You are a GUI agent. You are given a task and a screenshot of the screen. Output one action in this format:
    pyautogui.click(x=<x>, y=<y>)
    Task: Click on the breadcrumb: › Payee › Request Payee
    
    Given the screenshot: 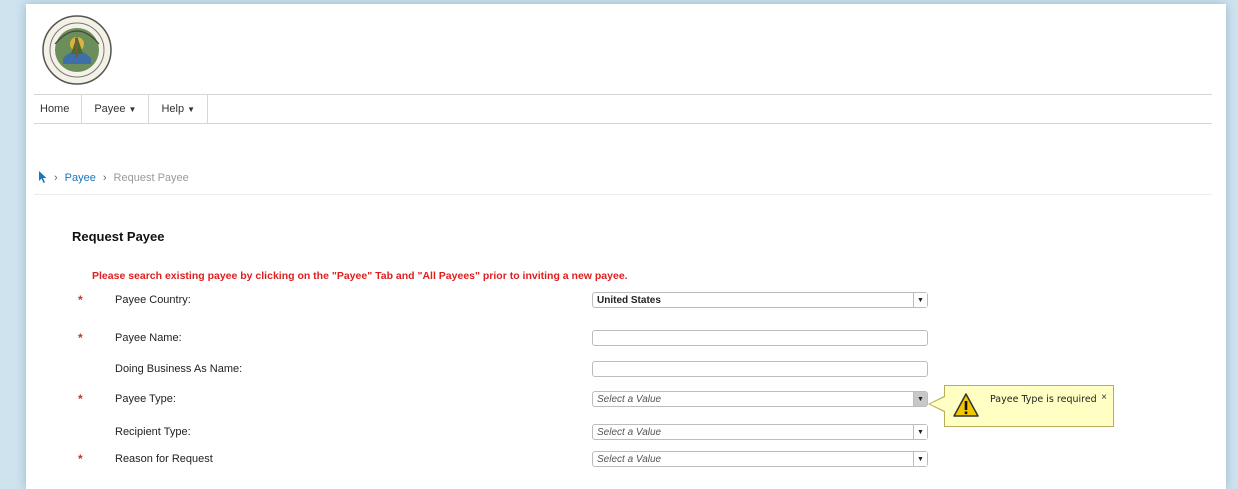 What is the action you would take?
    pyautogui.click(x=113, y=178)
    